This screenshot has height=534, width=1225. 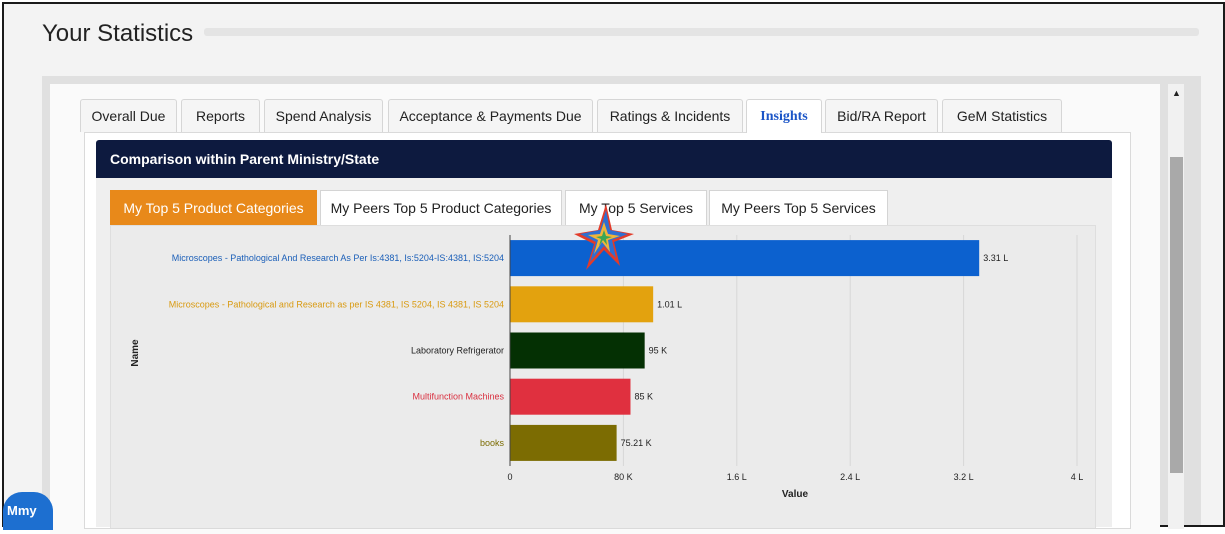 What do you see at coordinates (509, 477) in the screenshot?
I see `x-tick-label: 0` at bounding box center [509, 477].